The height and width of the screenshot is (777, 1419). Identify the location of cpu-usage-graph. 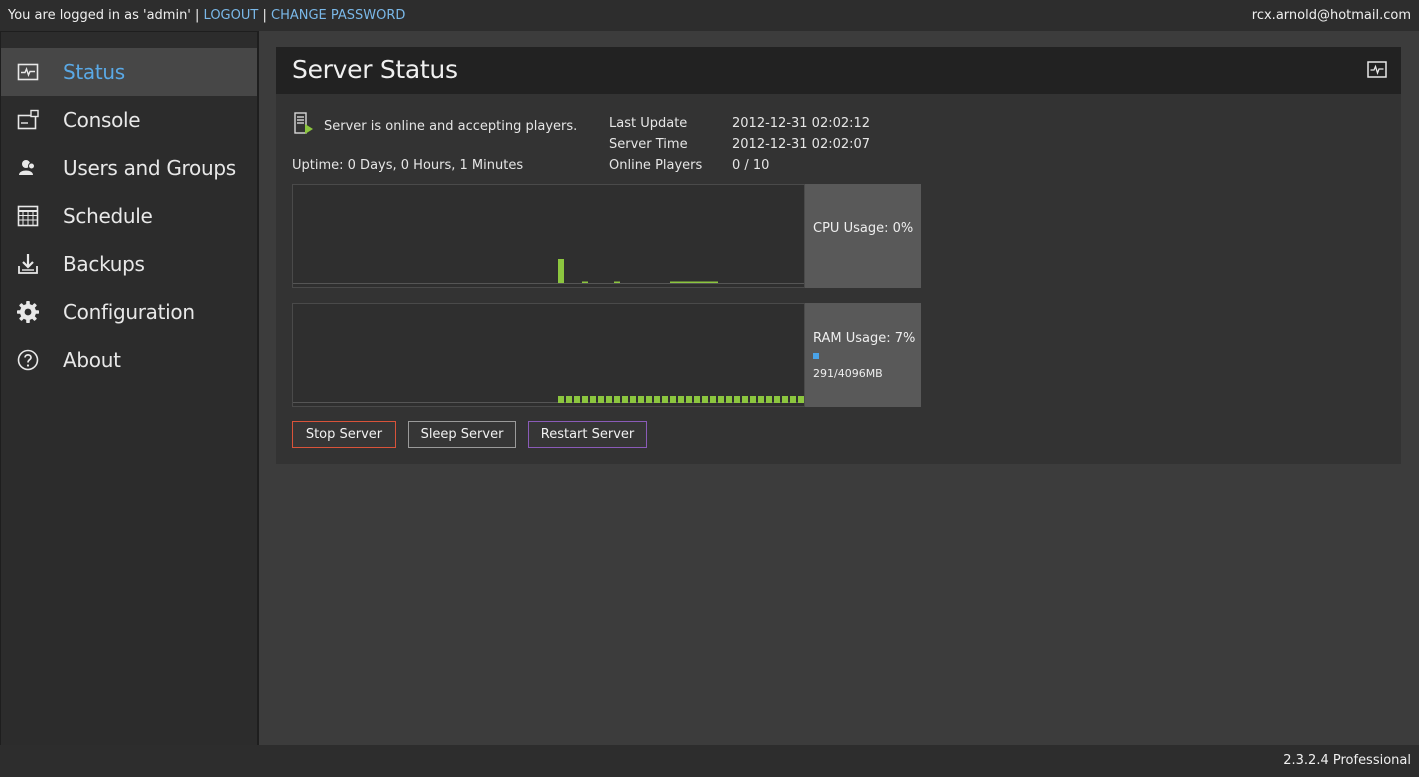
(548, 236).